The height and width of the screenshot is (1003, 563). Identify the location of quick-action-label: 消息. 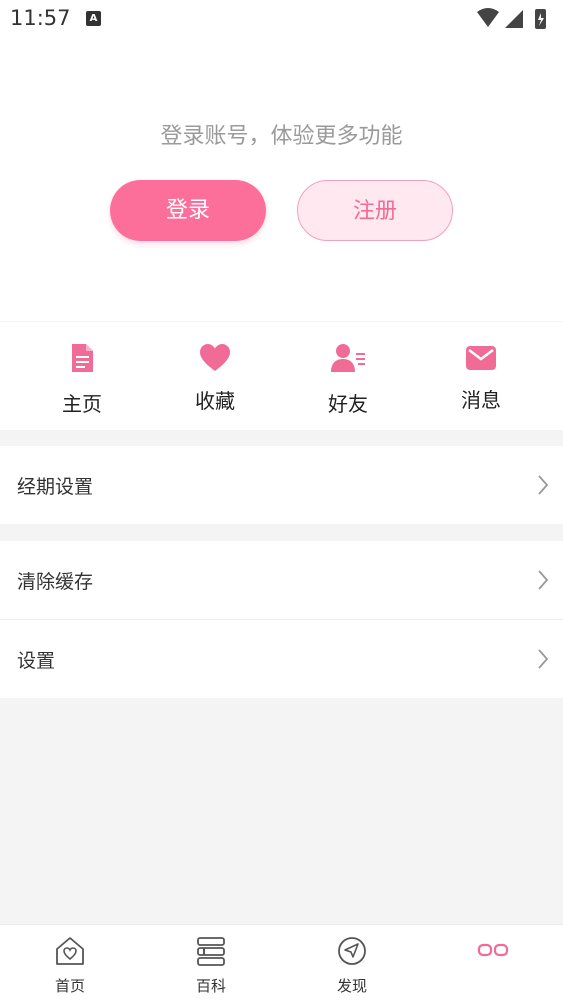
(481, 400).